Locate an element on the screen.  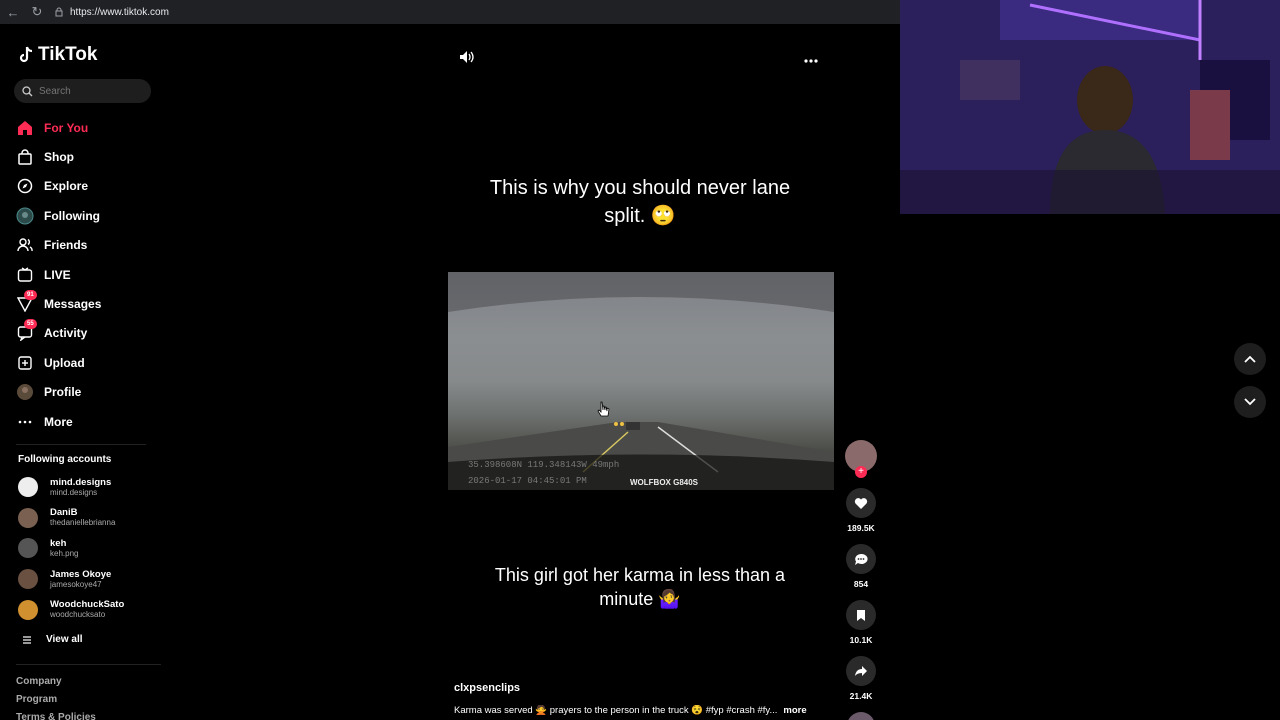
profile-avatar-icon is located at coordinates (25, 392).